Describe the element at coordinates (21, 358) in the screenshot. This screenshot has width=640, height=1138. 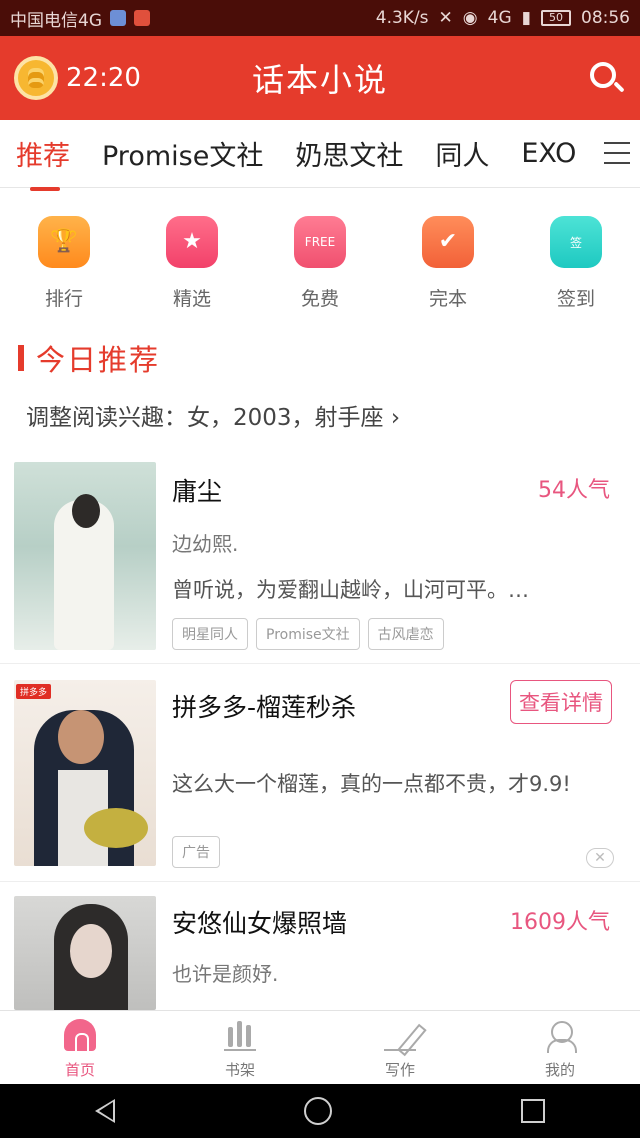
I see `section-marker` at that location.